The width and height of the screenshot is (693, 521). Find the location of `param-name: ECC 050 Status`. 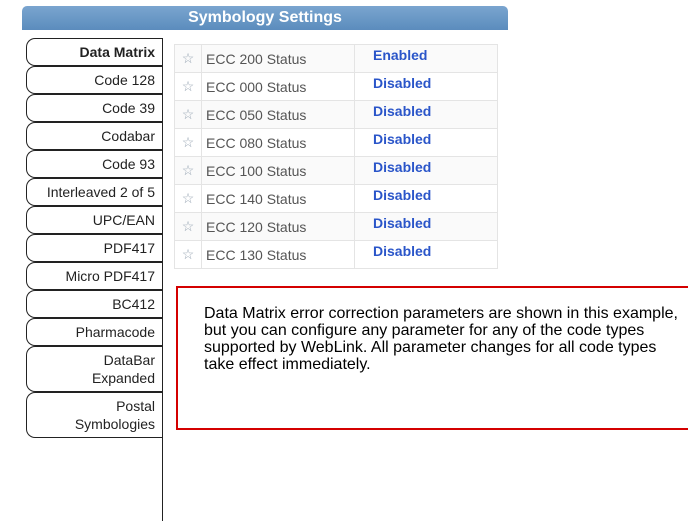

param-name: ECC 050 Status is located at coordinates (278, 114).